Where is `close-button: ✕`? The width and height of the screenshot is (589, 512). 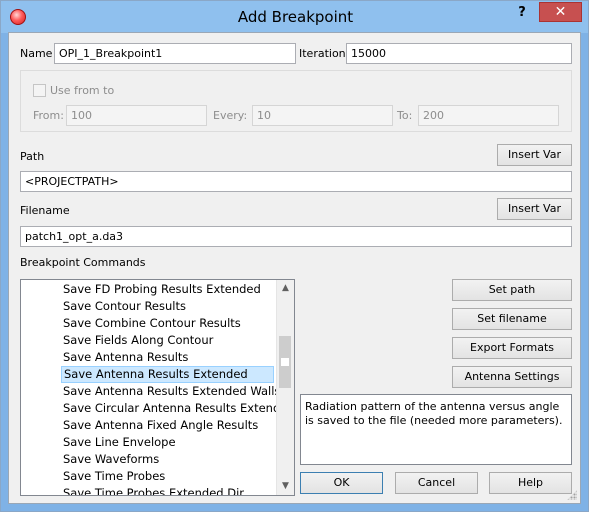 close-button: ✕ is located at coordinates (560, 12).